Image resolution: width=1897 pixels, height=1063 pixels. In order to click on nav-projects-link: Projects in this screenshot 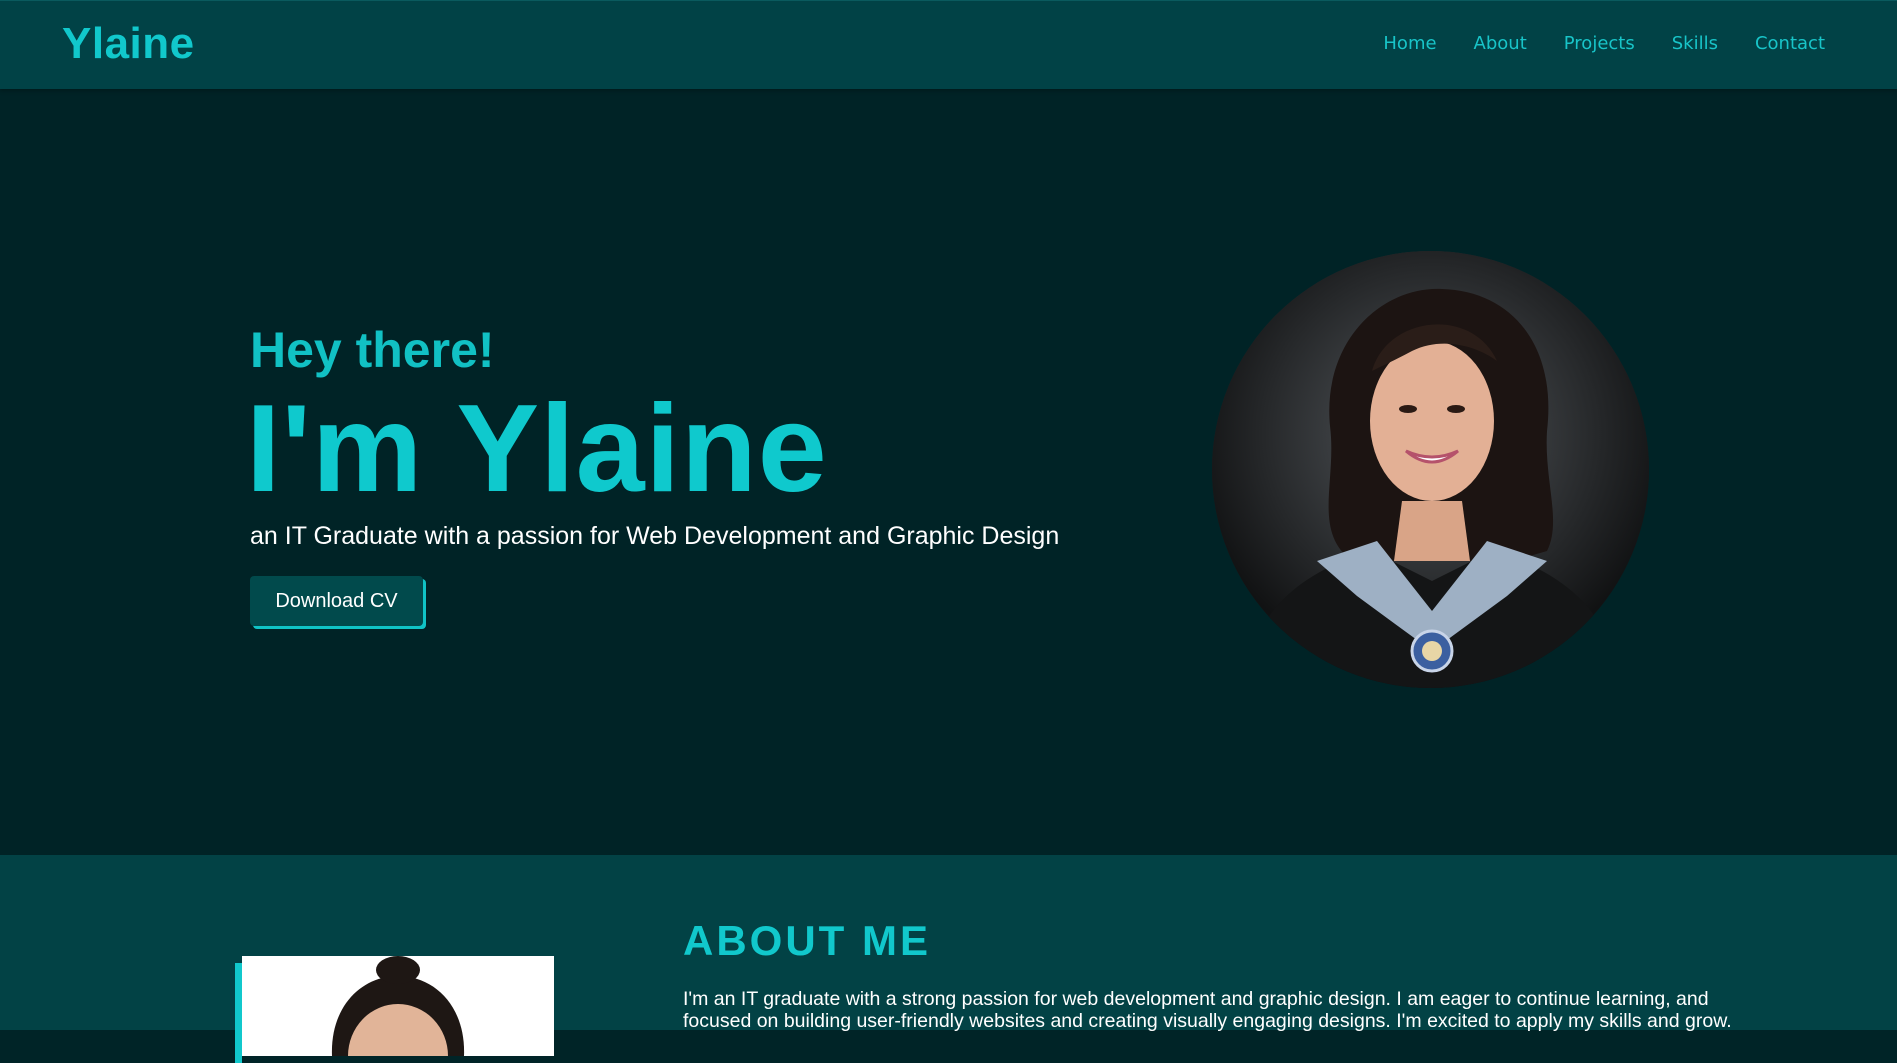, I will do `click(1599, 43)`.